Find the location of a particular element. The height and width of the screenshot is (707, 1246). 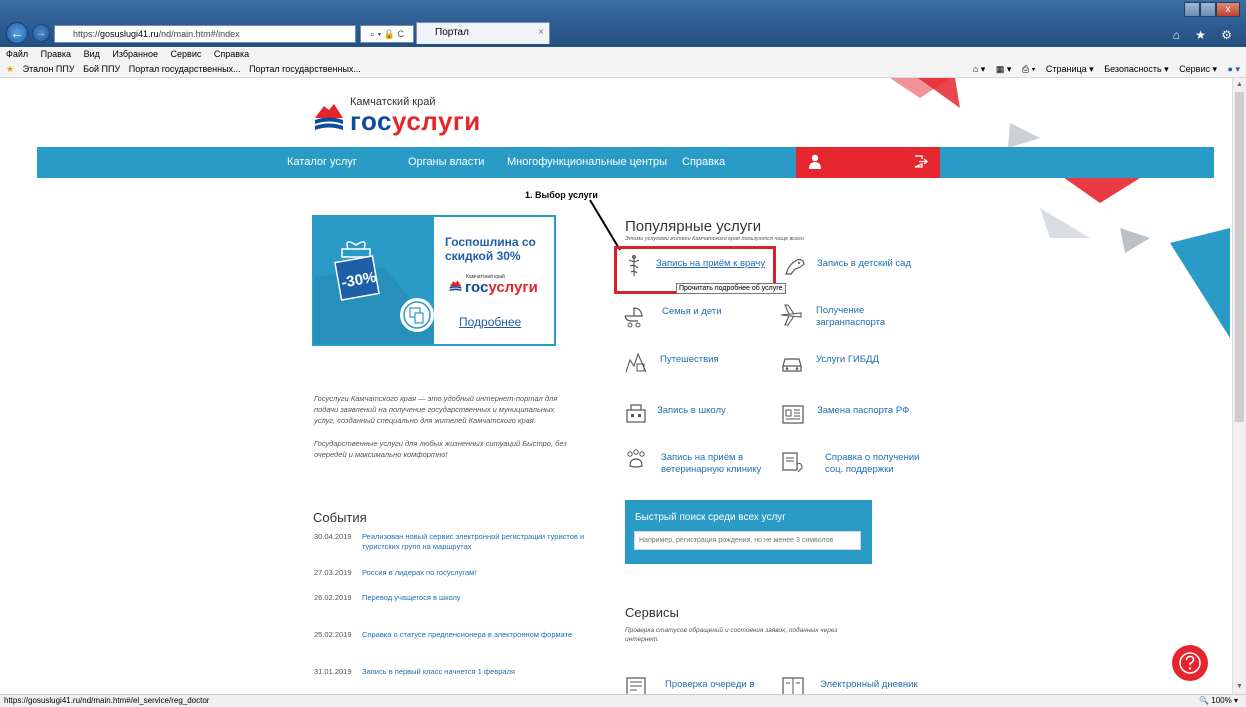

nav-catalog: Каталог услуг is located at coordinates (322, 162).